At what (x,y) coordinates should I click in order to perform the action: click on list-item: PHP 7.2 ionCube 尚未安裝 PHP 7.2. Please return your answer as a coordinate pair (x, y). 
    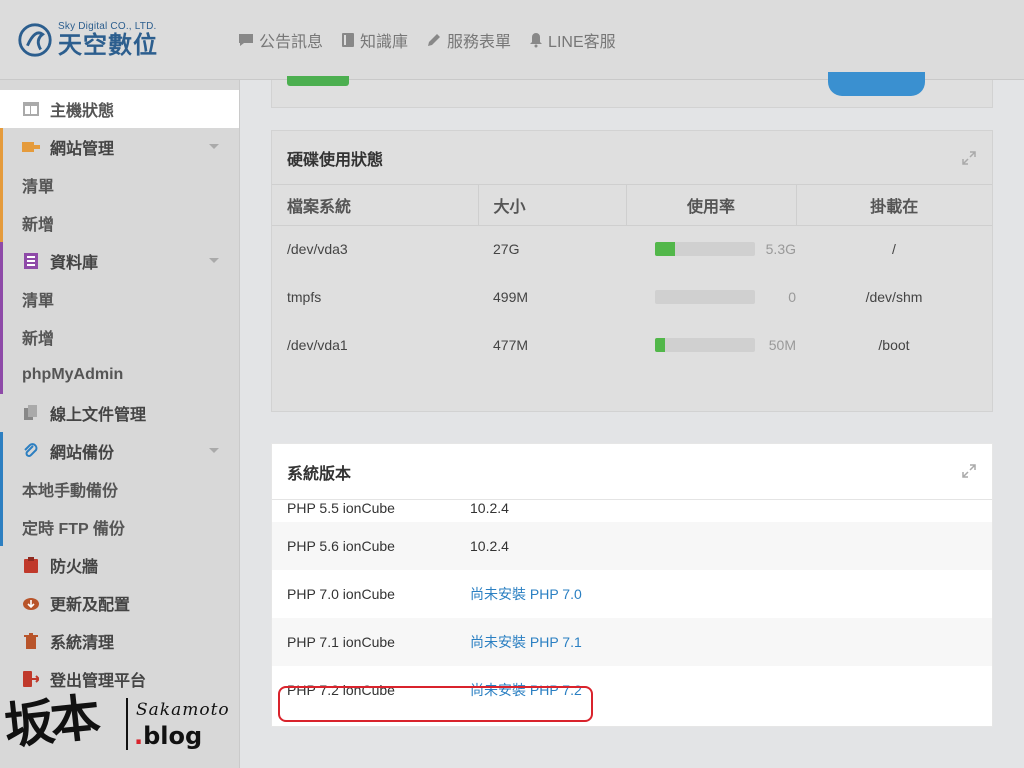
    Looking at the image, I should click on (632, 690).